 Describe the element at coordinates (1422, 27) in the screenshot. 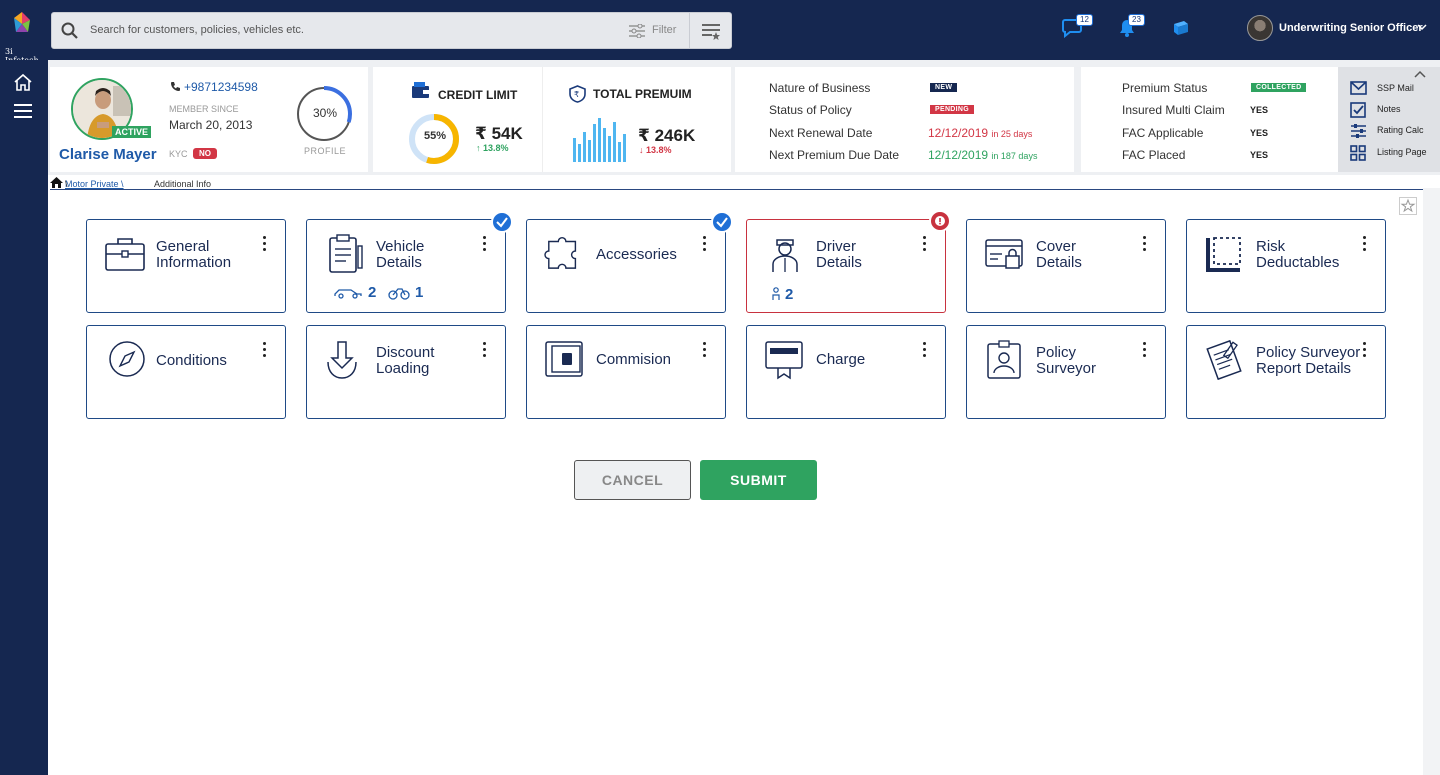

I see `chevron-down-icon` at that location.